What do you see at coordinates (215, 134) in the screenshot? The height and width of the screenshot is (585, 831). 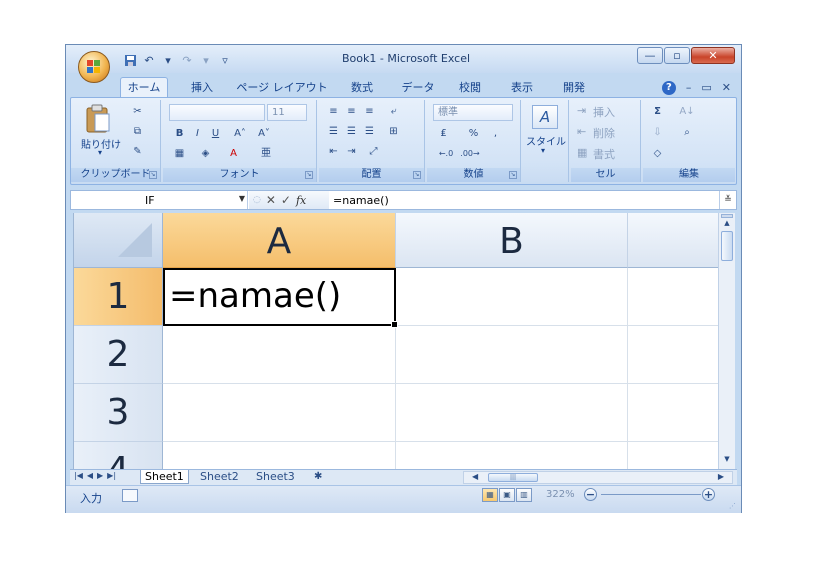 I see `underline-icon: U` at bounding box center [215, 134].